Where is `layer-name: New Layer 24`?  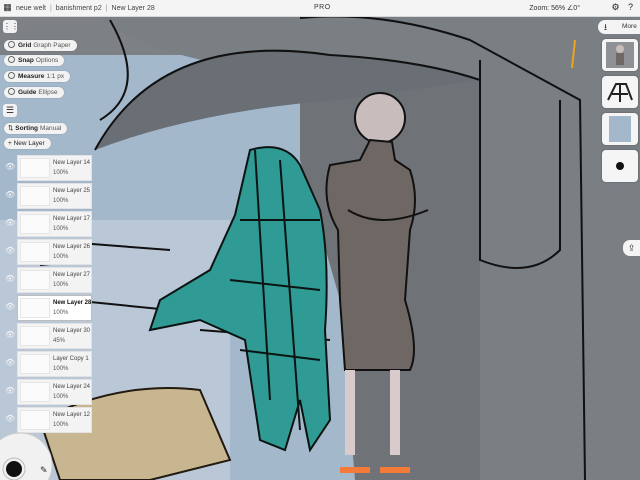 layer-name: New Layer 24 is located at coordinates (72, 387).